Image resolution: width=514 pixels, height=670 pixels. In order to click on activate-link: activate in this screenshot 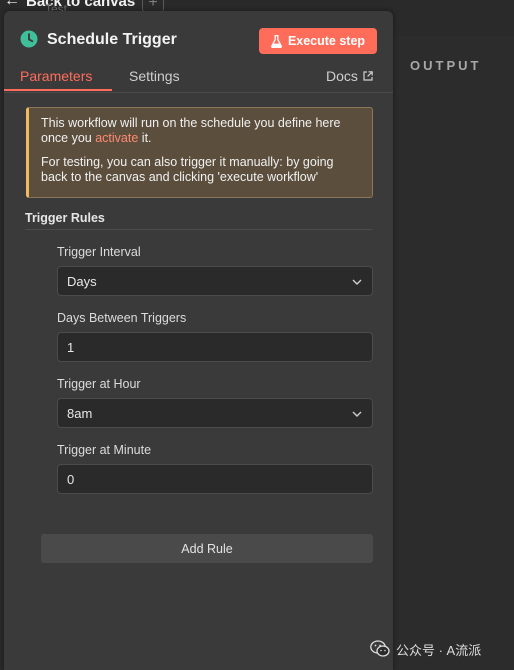, I will do `click(116, 138)`.